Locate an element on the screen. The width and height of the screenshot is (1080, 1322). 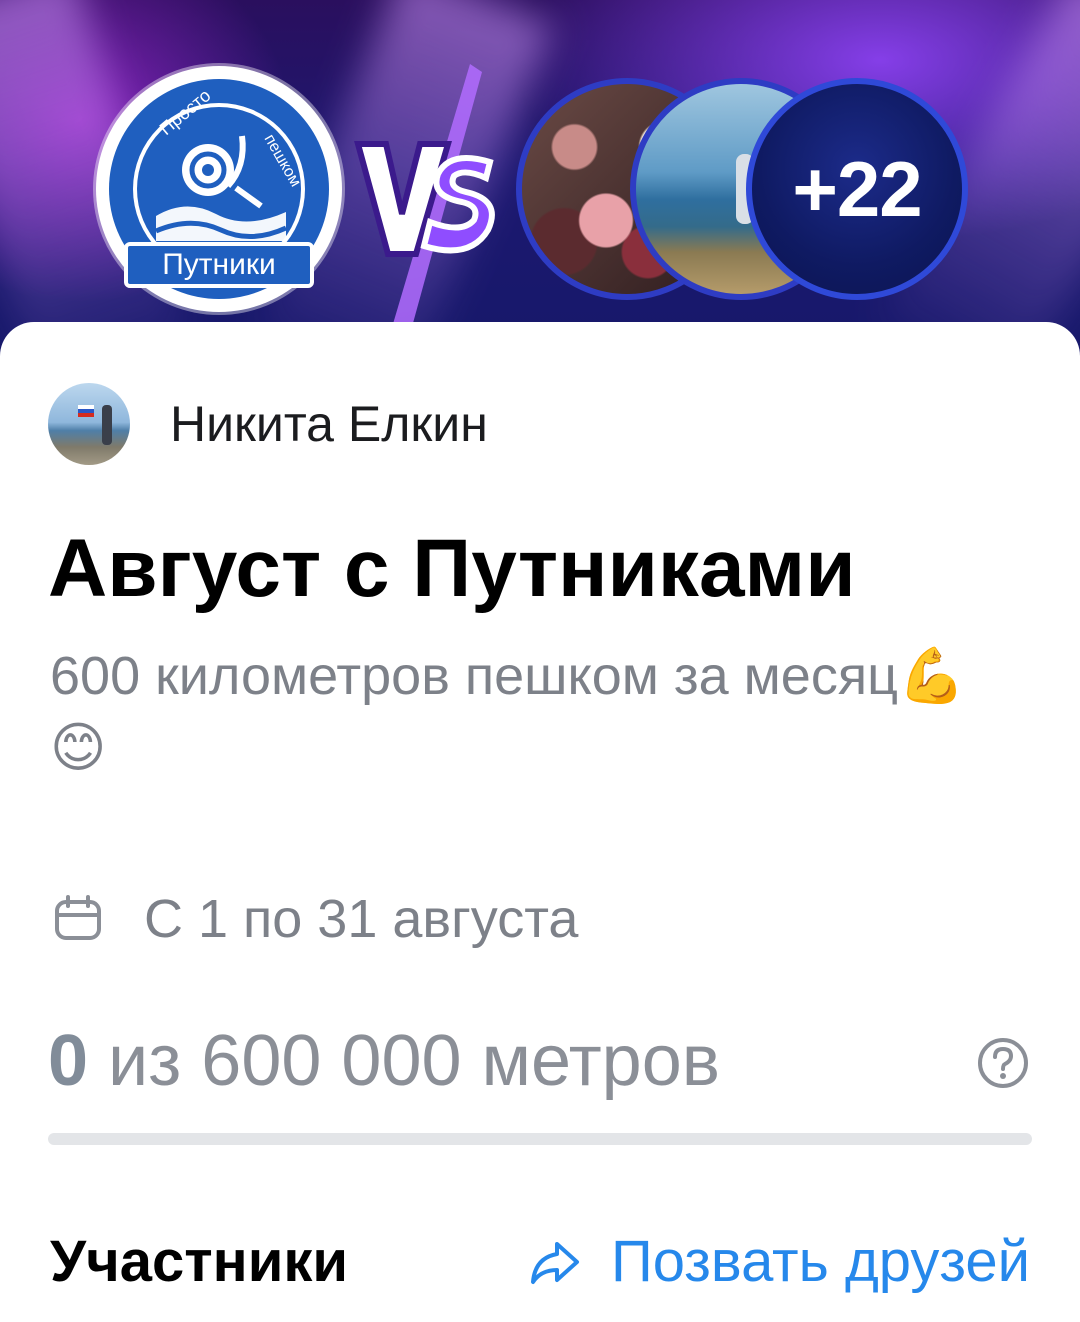
vs-badge is located at coordinates (425, 199).